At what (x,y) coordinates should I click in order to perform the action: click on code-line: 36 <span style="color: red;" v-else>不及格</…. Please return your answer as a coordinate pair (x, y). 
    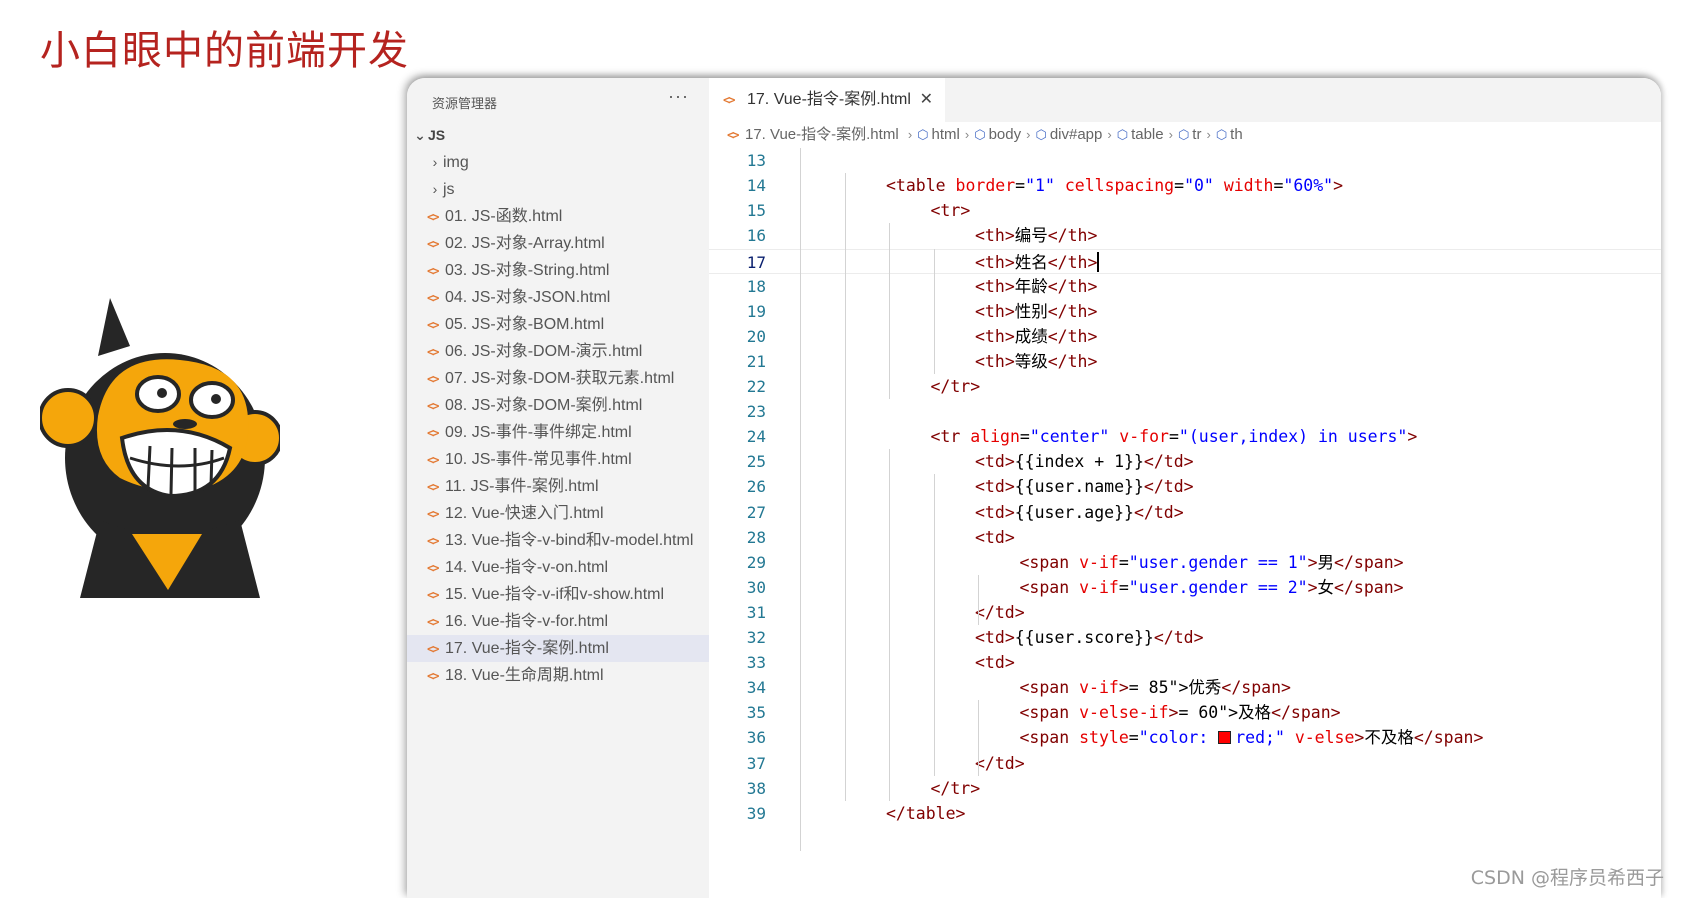
    Looking at the image, I should click on (1185, 737).